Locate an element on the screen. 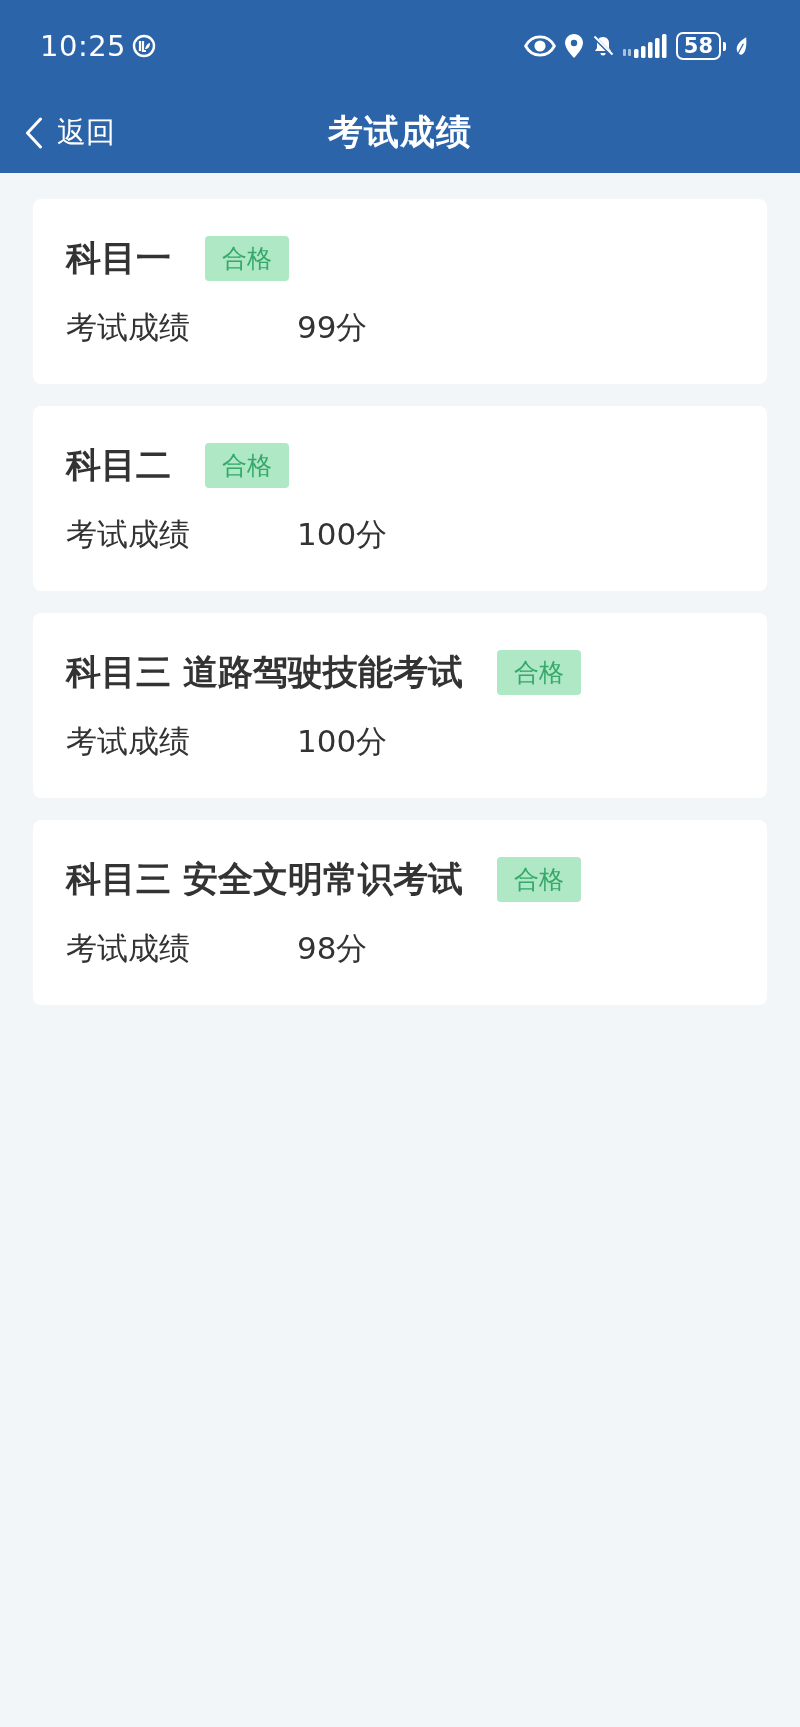  battery-level: 58 is located at coordinates (698, 46).